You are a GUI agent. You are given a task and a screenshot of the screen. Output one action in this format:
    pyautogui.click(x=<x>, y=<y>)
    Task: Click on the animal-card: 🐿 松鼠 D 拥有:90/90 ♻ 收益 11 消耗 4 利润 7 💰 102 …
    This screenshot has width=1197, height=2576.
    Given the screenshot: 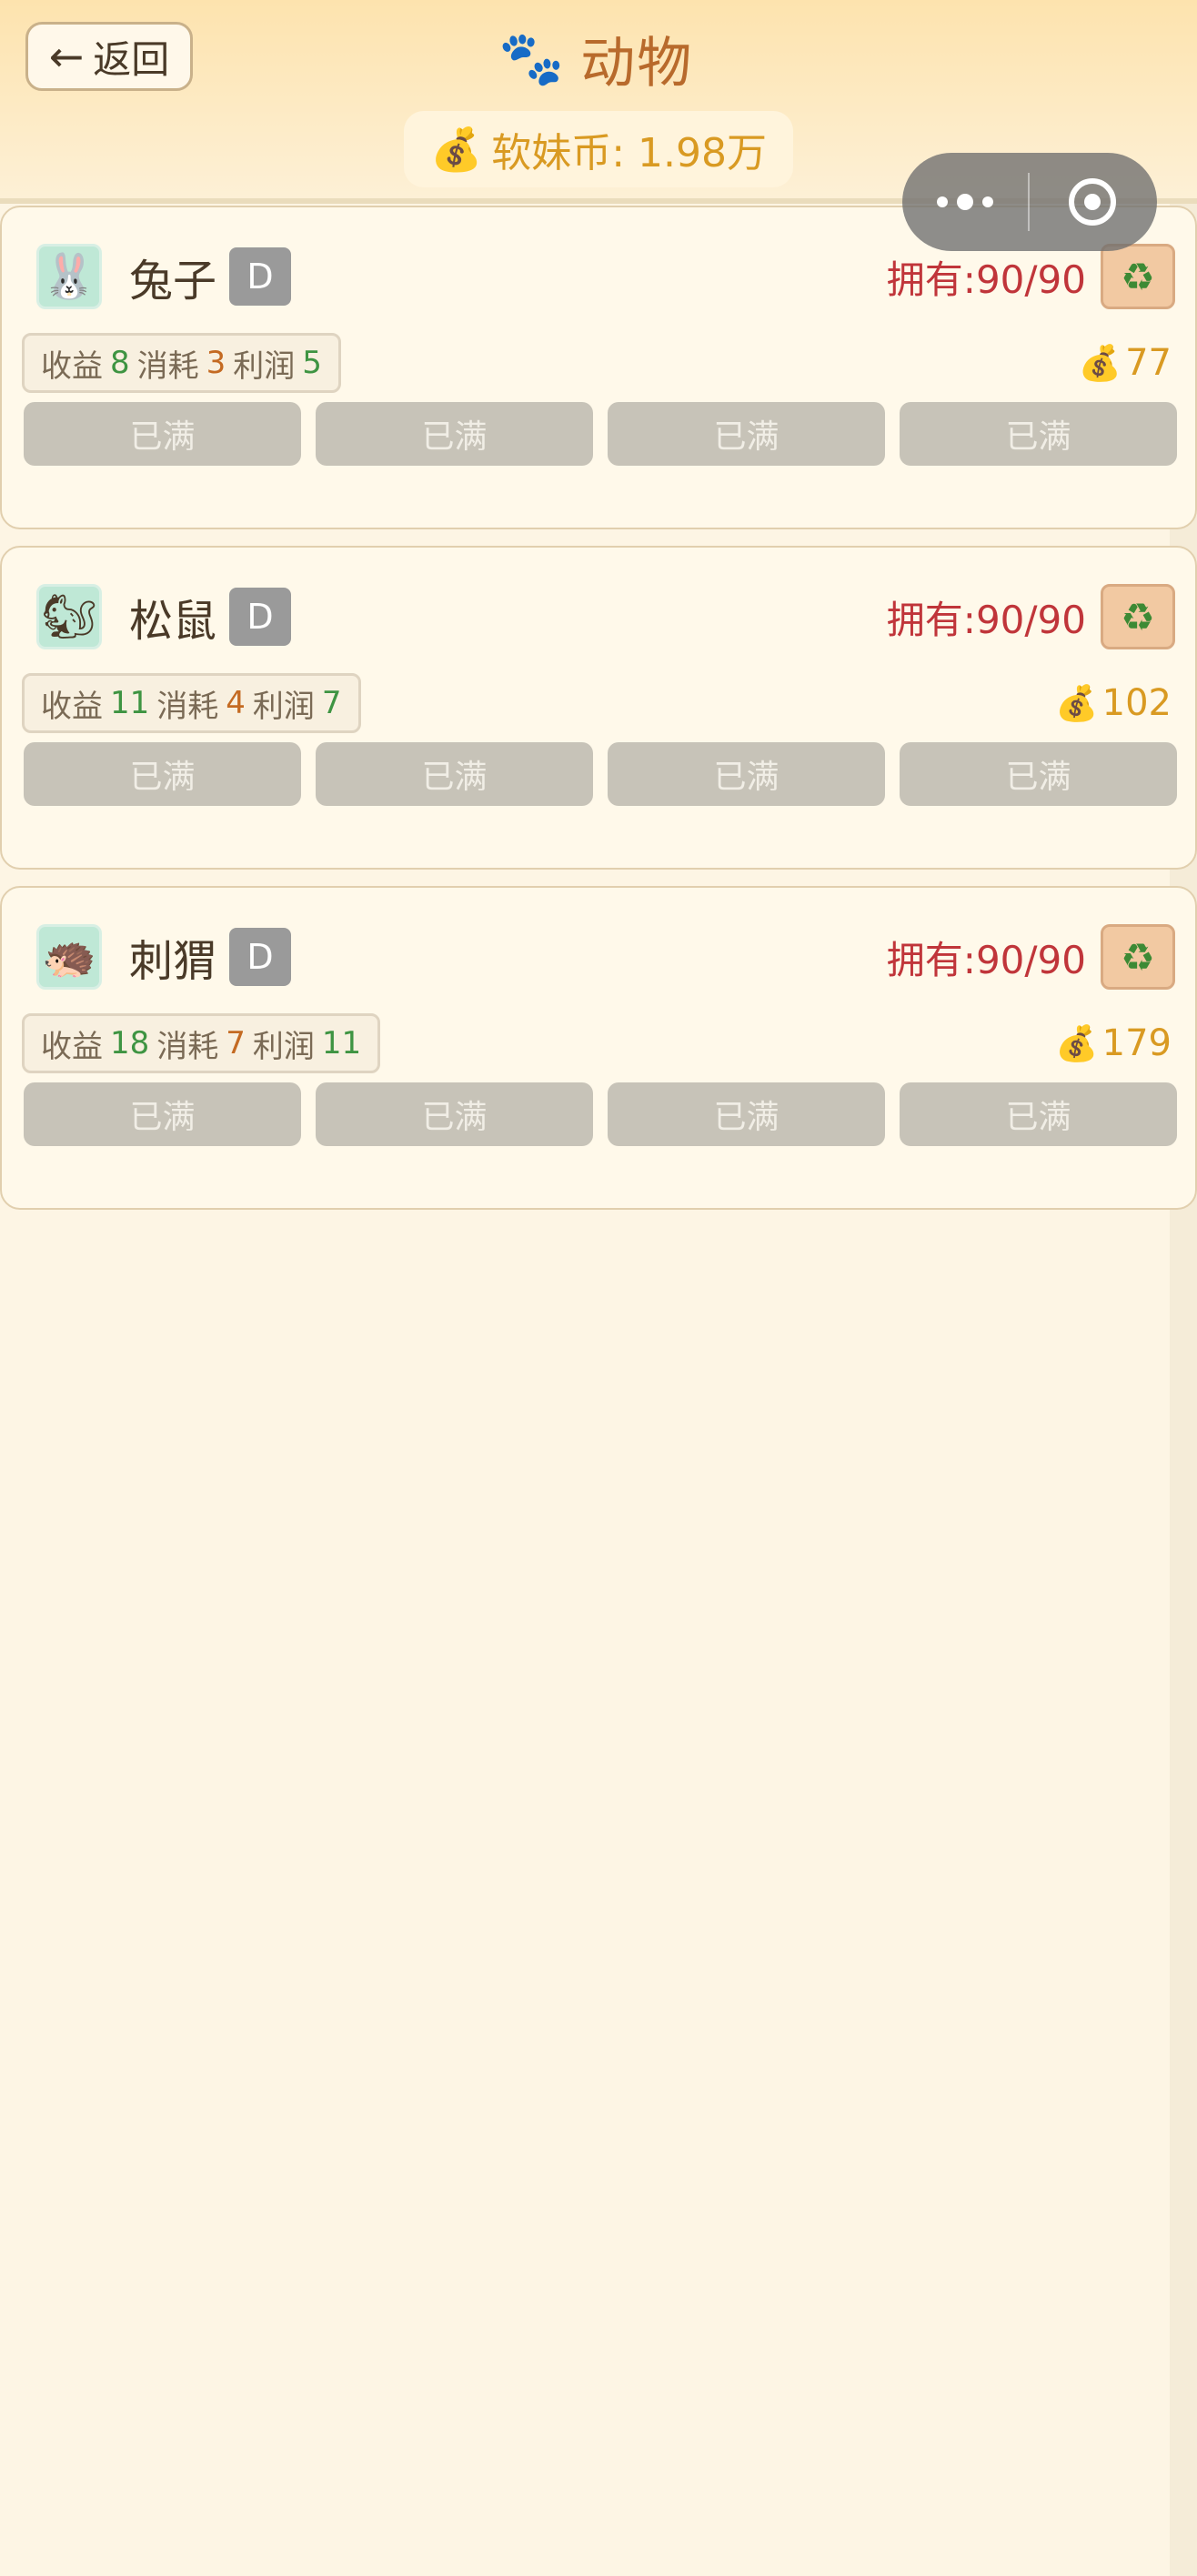 What is the action you would take?
    pyautogui.click(x=598, y=708)
    